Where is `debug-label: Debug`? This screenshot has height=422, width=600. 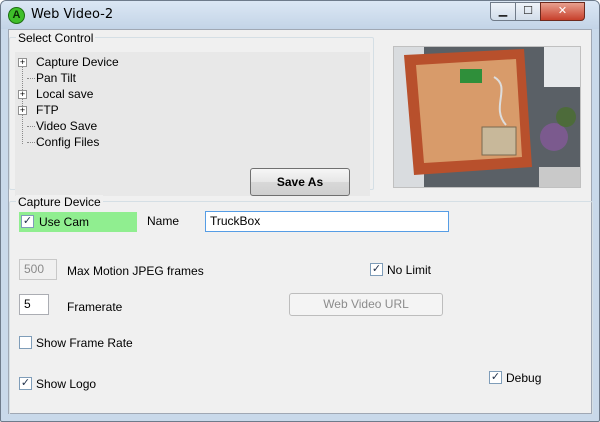 debug-label: Debug is located at coordinates (524, 378).